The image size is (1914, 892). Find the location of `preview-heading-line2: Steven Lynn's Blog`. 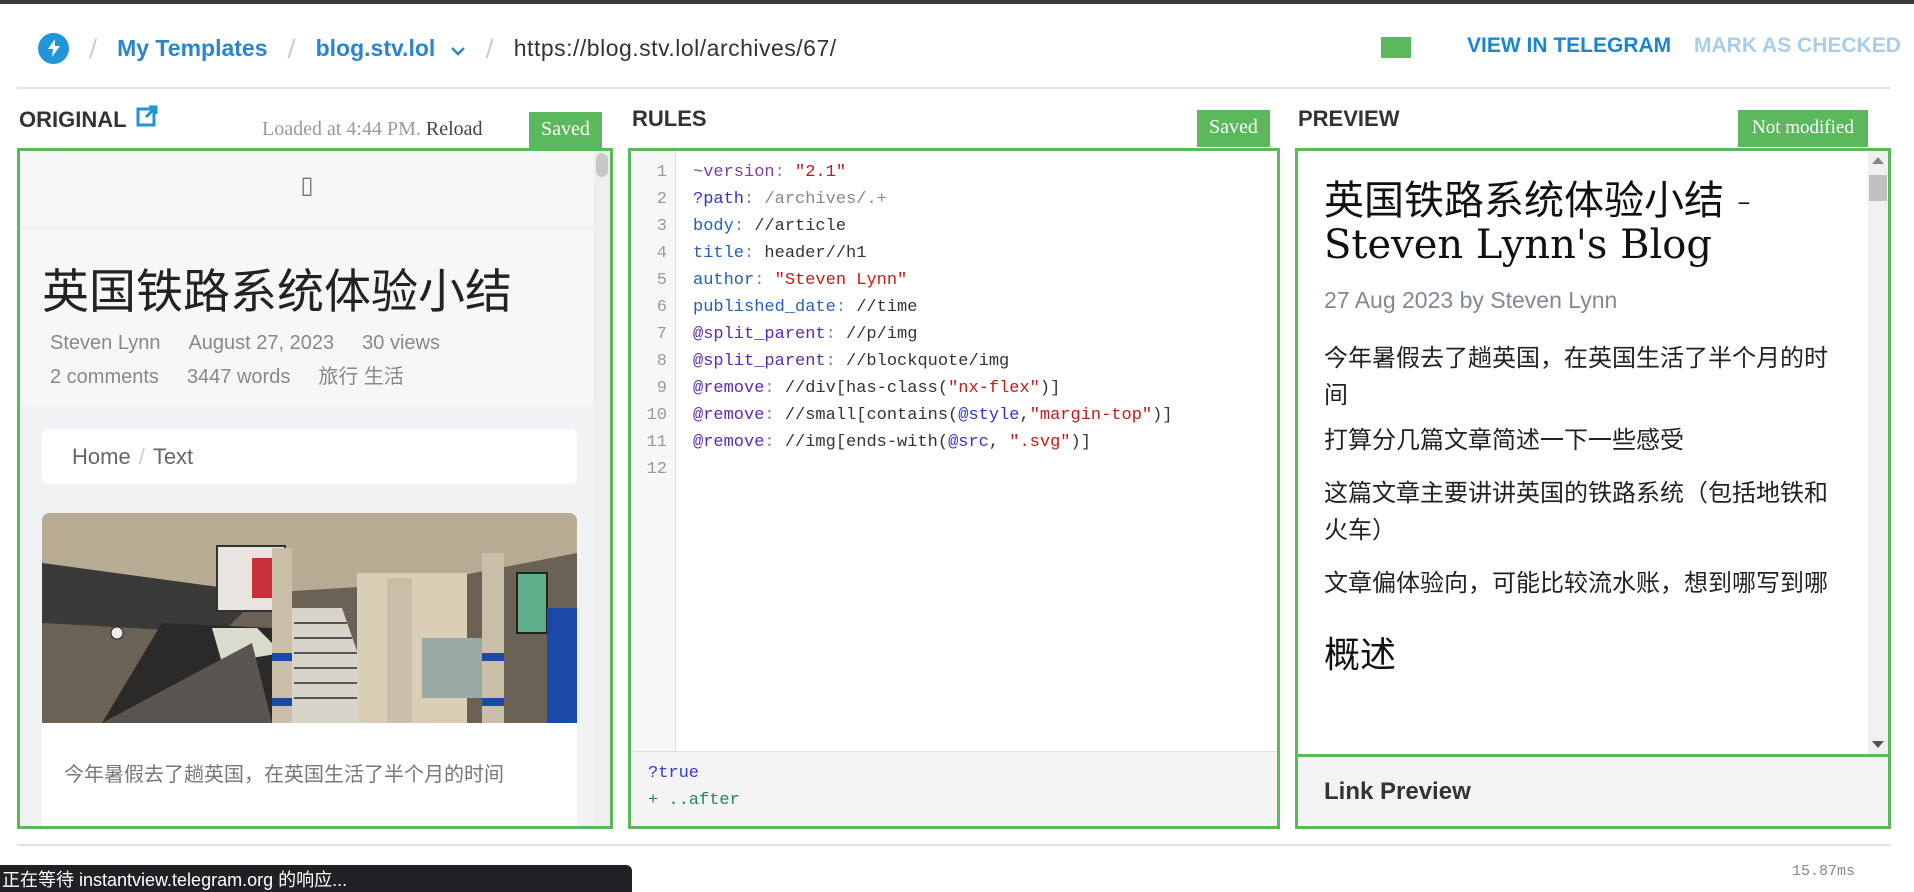

preview-heading-line2: Steven Lynn's Blog is located at coordinates (1518, 245).